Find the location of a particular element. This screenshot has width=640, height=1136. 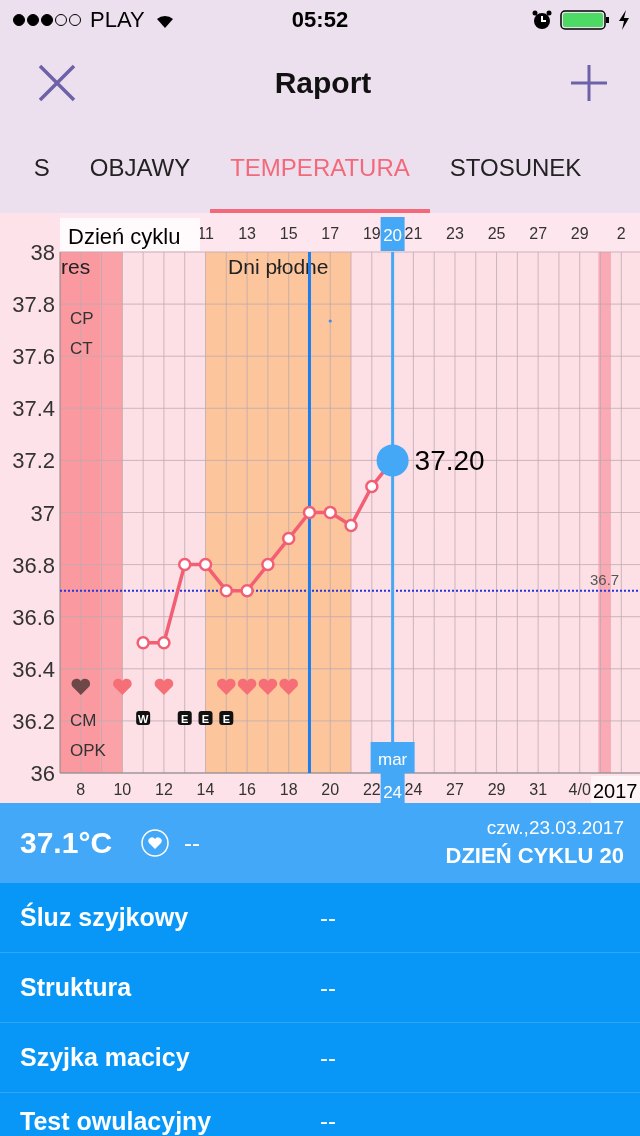

date-label: 12 is located at coordinates (164, 789).